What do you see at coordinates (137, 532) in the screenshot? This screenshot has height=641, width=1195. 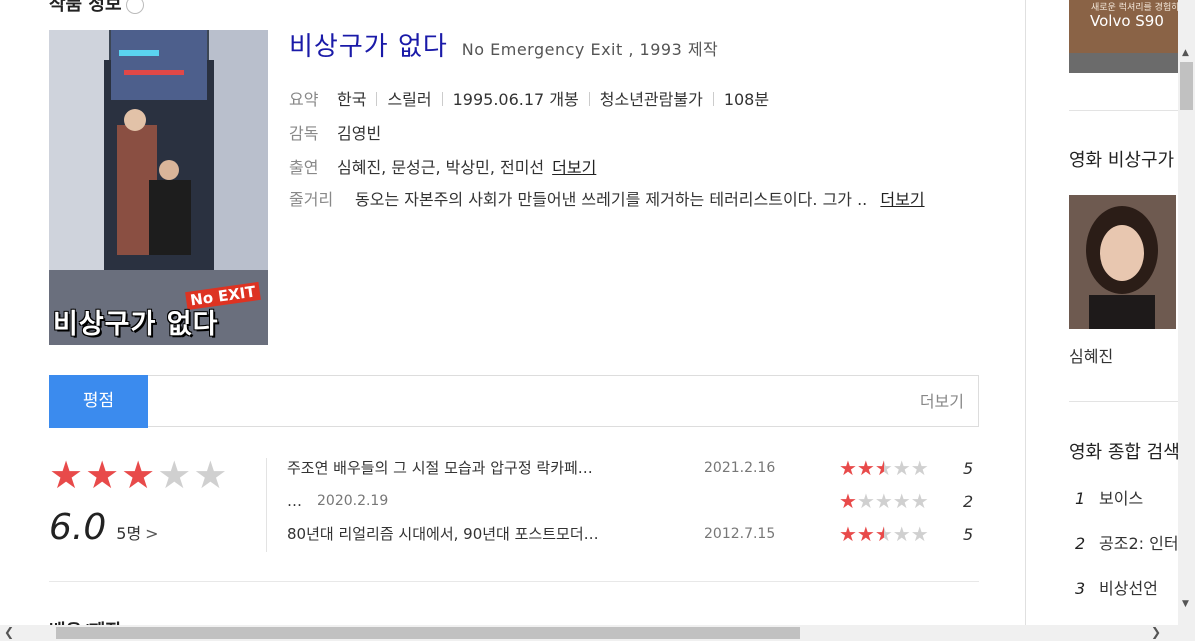 I see `rating-count-link: 5명 >` at bounding box center [137, 532].